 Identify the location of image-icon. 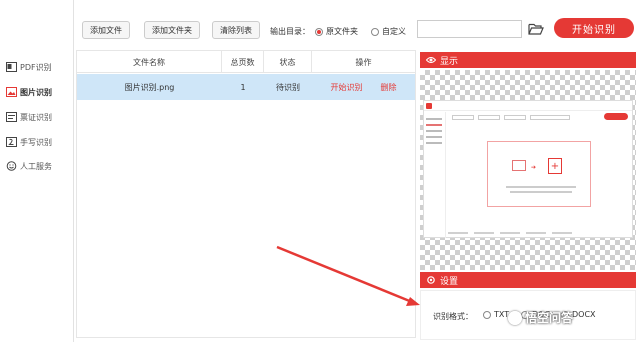
(11, 92).